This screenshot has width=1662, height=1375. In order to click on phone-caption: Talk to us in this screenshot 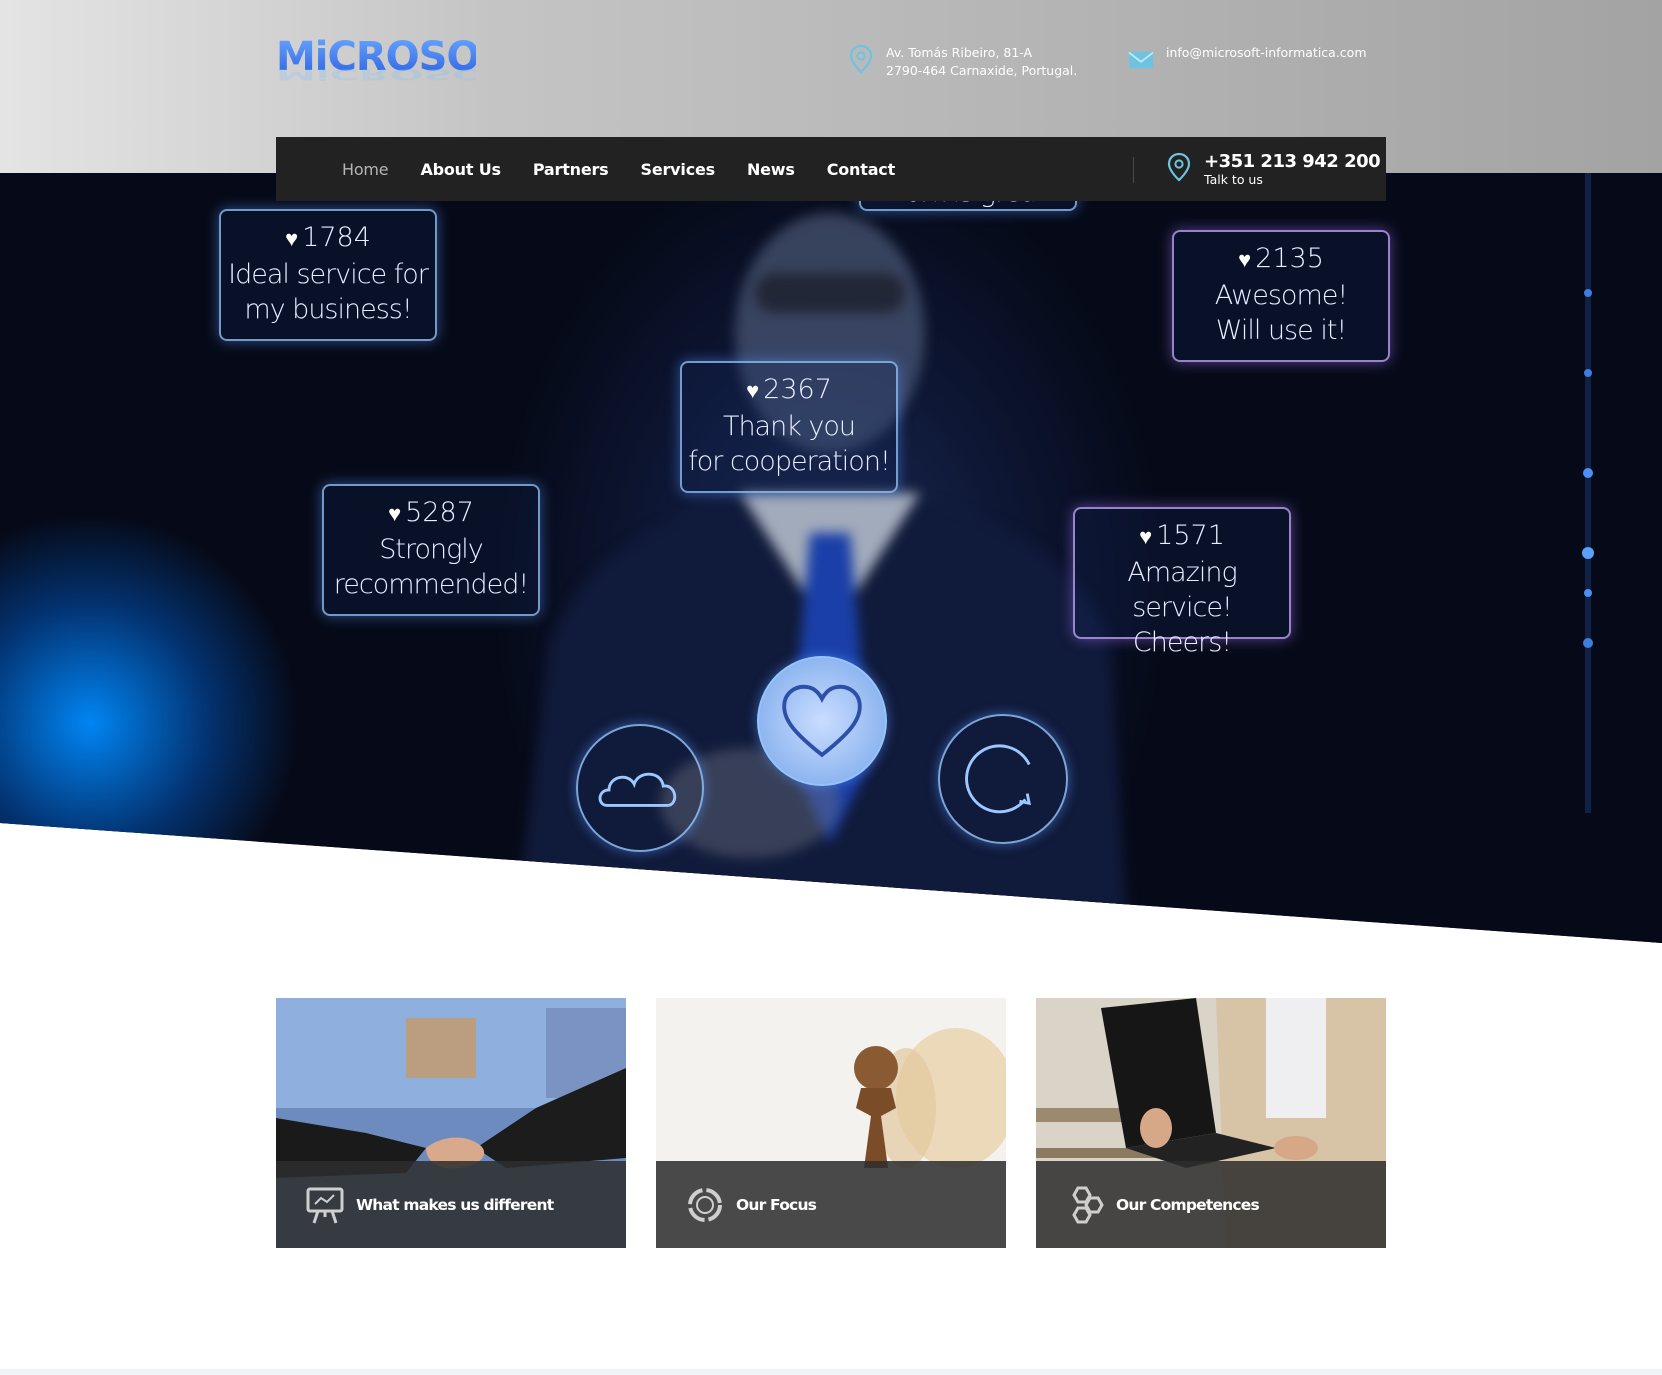, I will do `click(1233, 179)`.